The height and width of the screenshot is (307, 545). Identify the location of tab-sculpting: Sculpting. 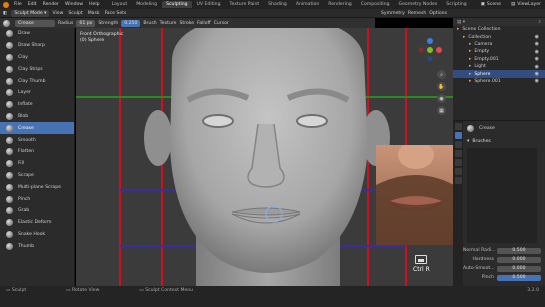
(177, 4).